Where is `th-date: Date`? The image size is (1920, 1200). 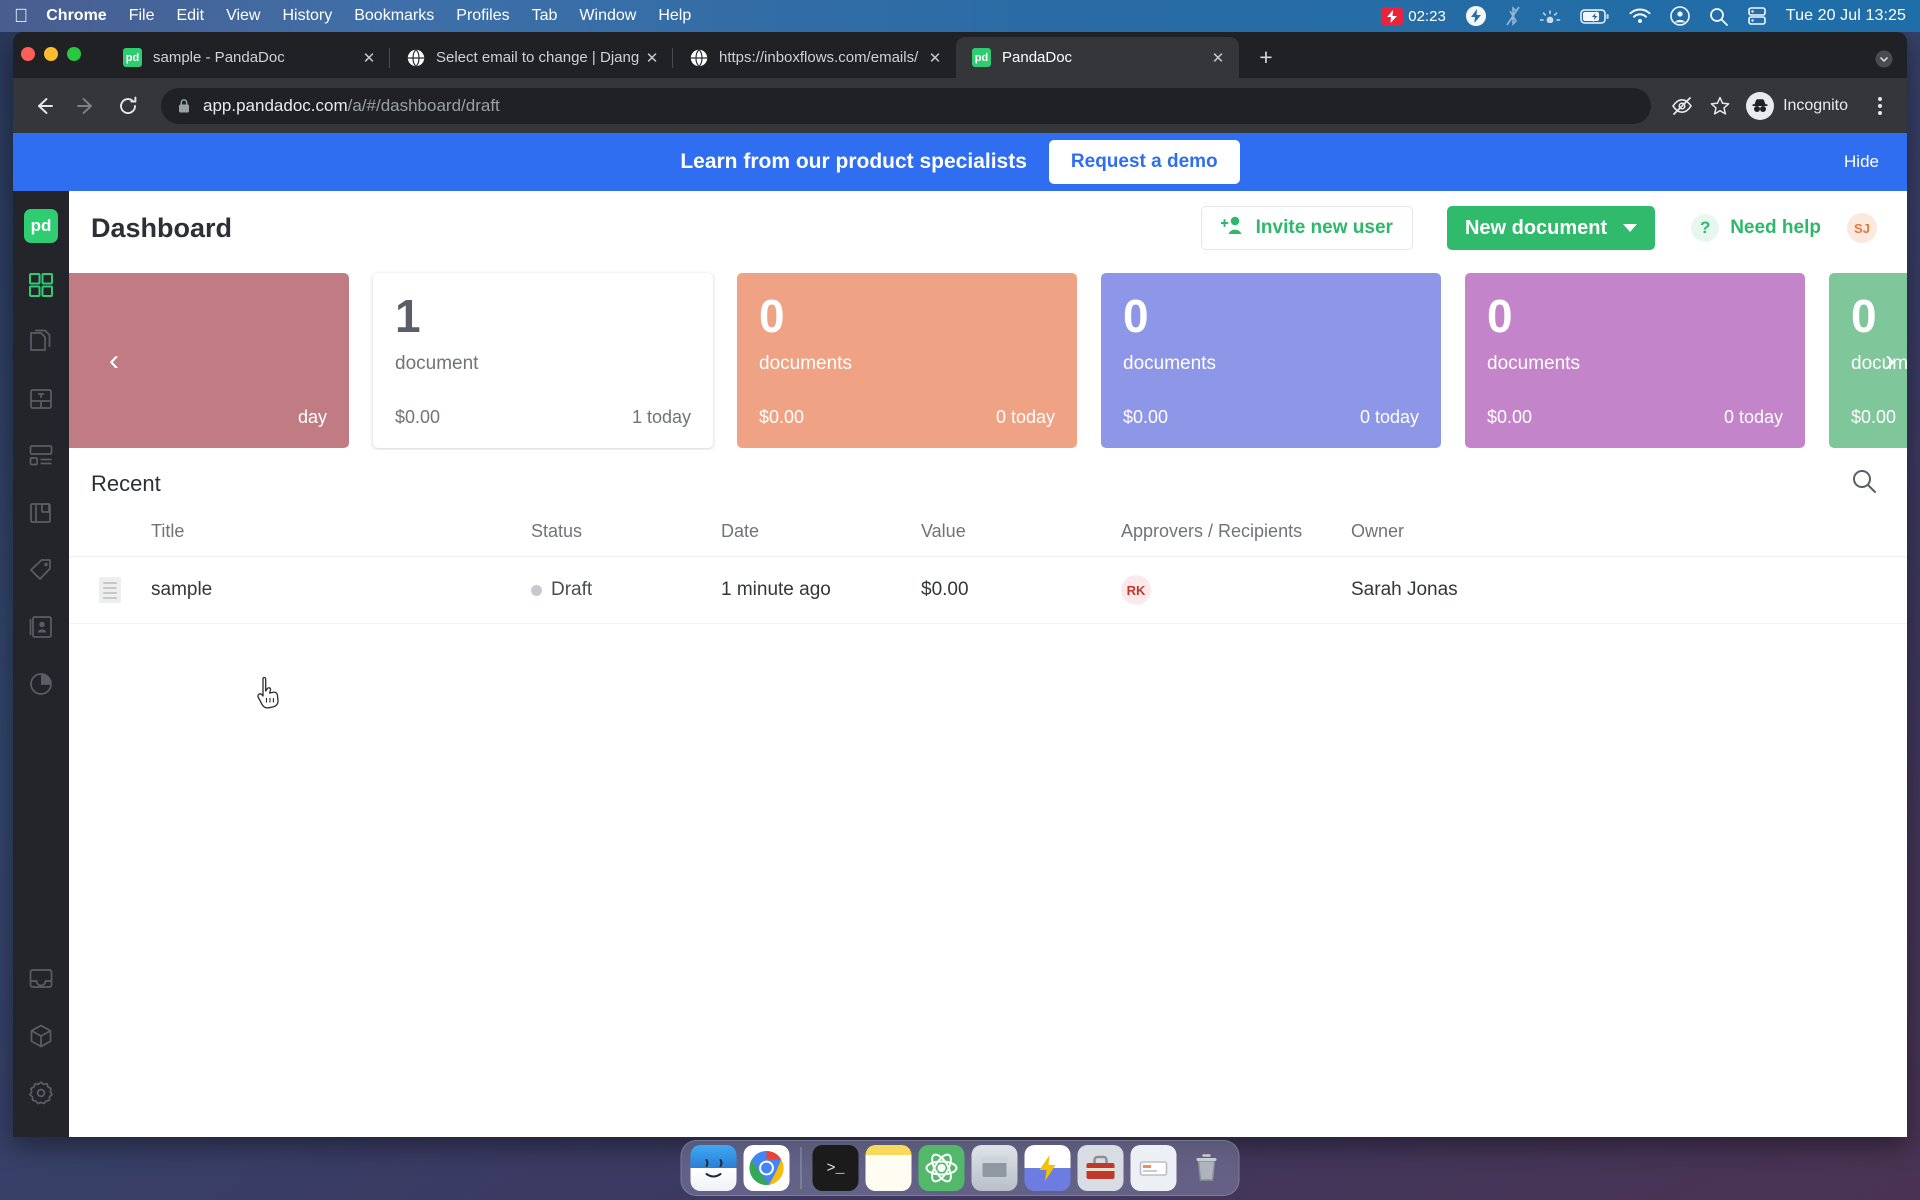
th-date: Date is located at coordinates (821, 535).